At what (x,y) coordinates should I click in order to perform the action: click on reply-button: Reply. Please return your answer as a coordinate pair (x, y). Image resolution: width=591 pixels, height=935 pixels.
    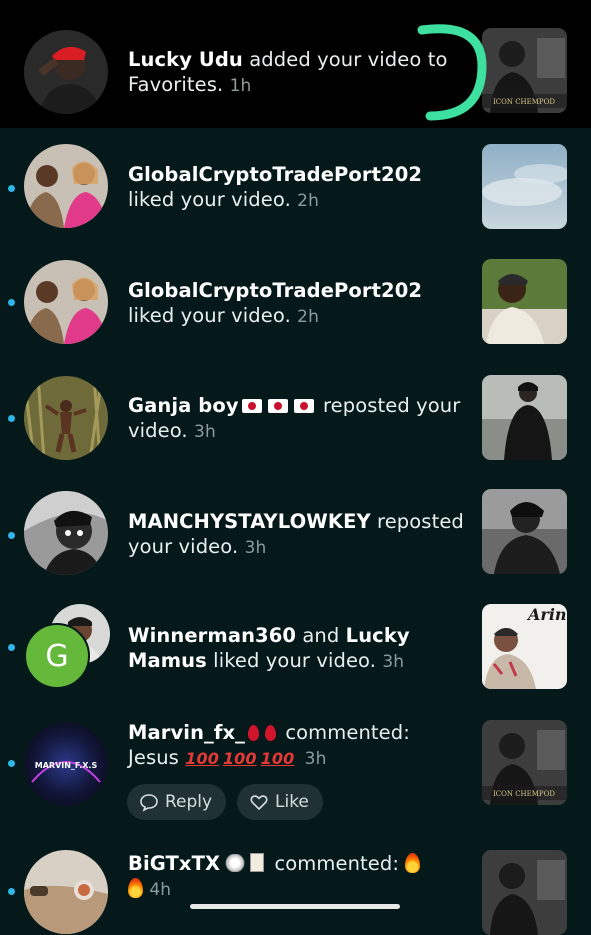
    Looking at the image, I should click on (177, 802).